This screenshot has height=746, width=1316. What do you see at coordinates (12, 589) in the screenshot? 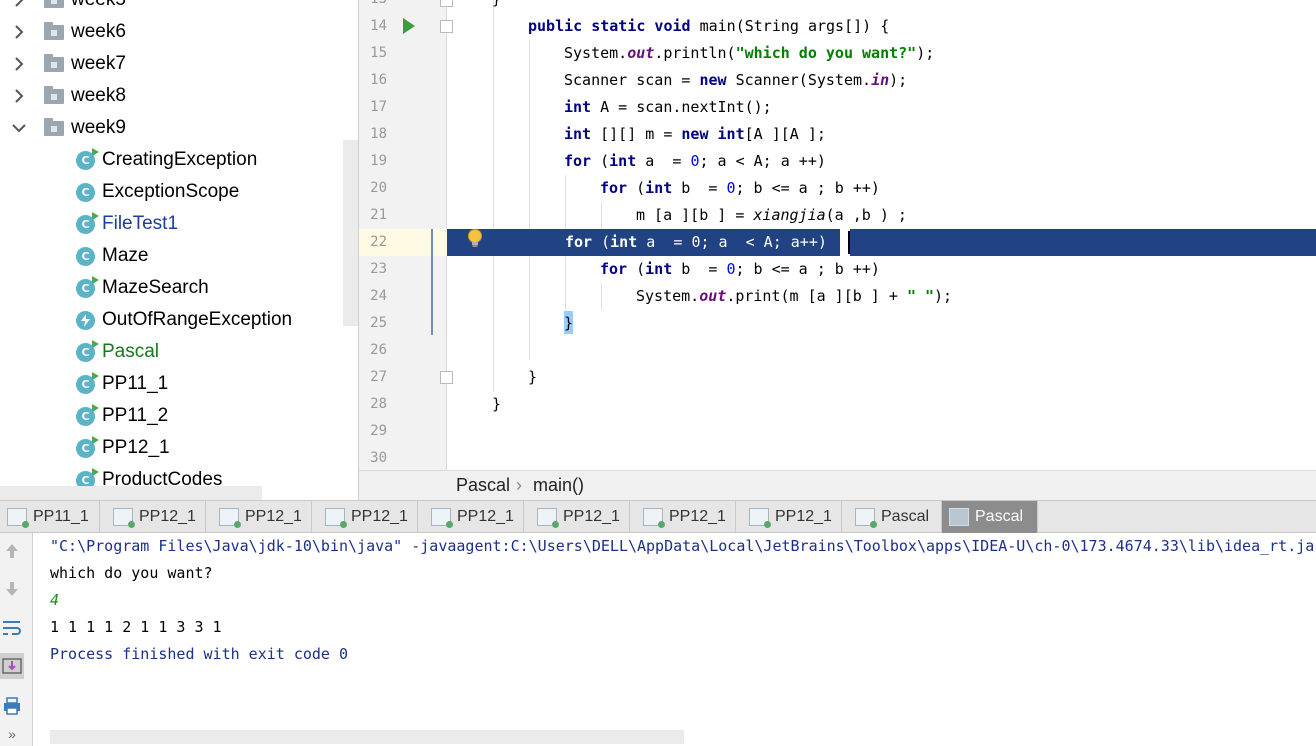
I see `down-arrow-icon` at bounding box center [12, 589].